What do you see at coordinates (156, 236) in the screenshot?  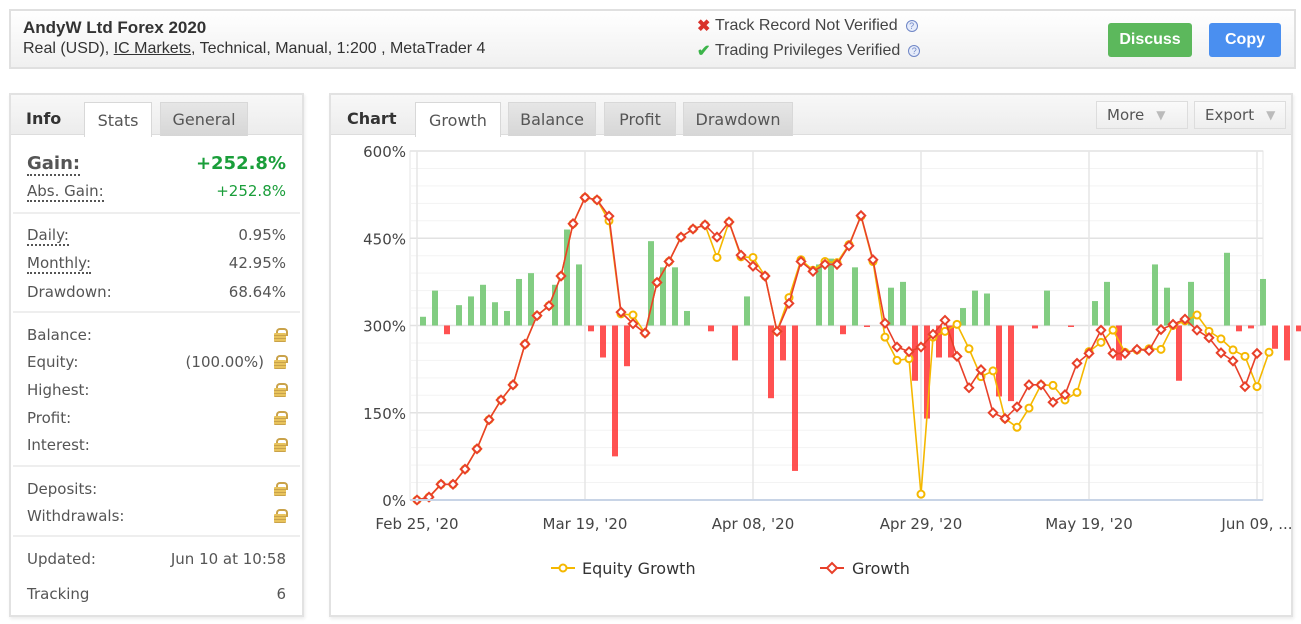 I see `daily-row: Daily: 0.95%` at bounding box center [156, 236].